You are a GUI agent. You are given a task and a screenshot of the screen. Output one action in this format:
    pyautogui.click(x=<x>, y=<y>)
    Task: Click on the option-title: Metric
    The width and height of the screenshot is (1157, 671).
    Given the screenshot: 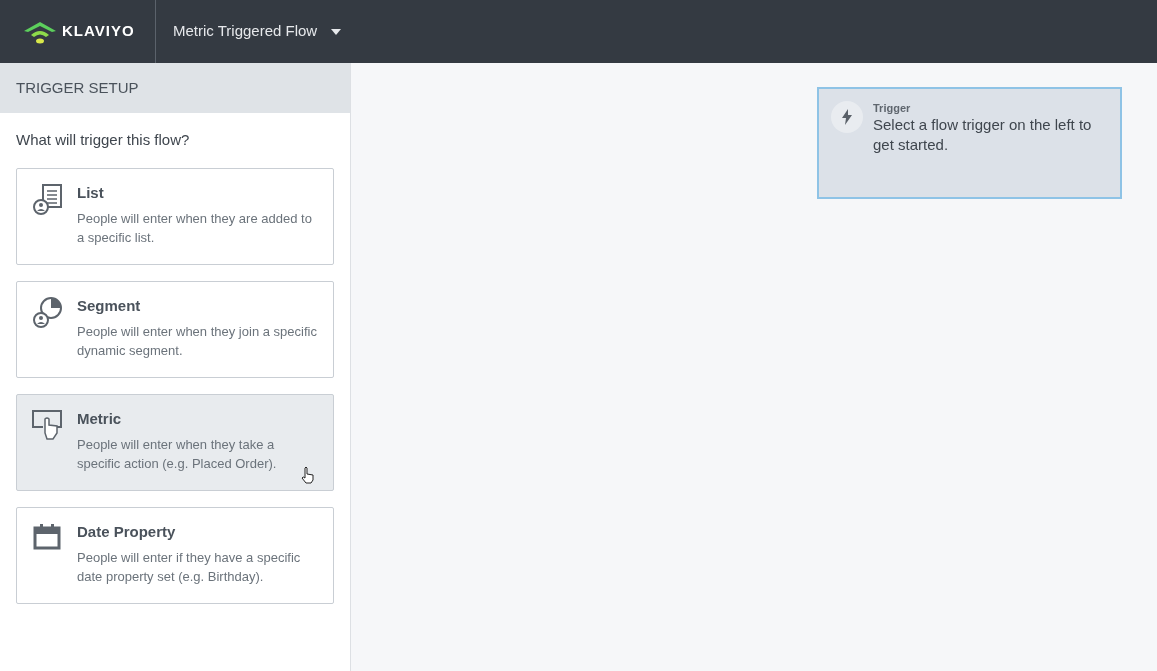 What is the action you would take?
    pyautogui.click(x=100, y=418)
    